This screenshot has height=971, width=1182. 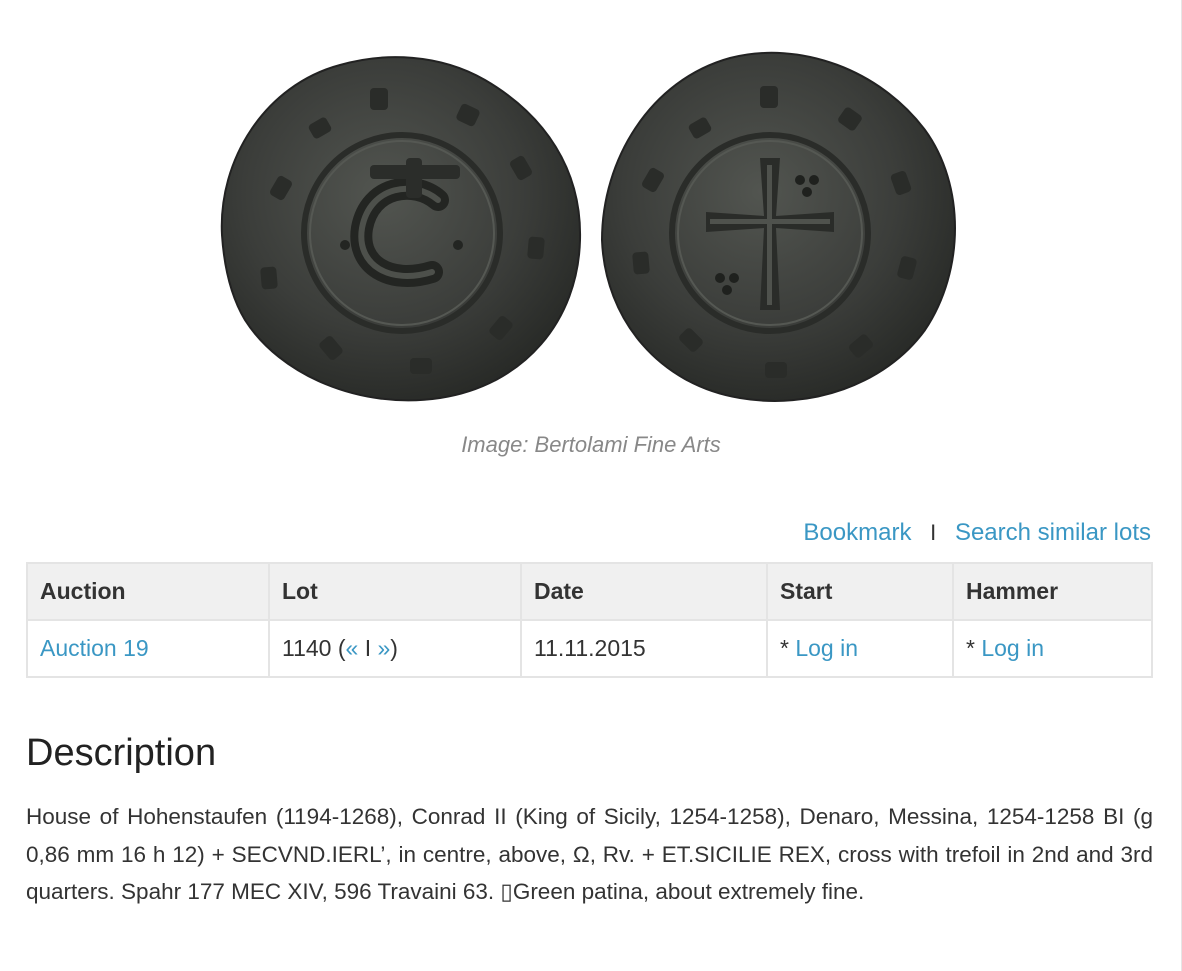 I want to click on cell-date: 11.11.2015, so click(x=644, y=648).